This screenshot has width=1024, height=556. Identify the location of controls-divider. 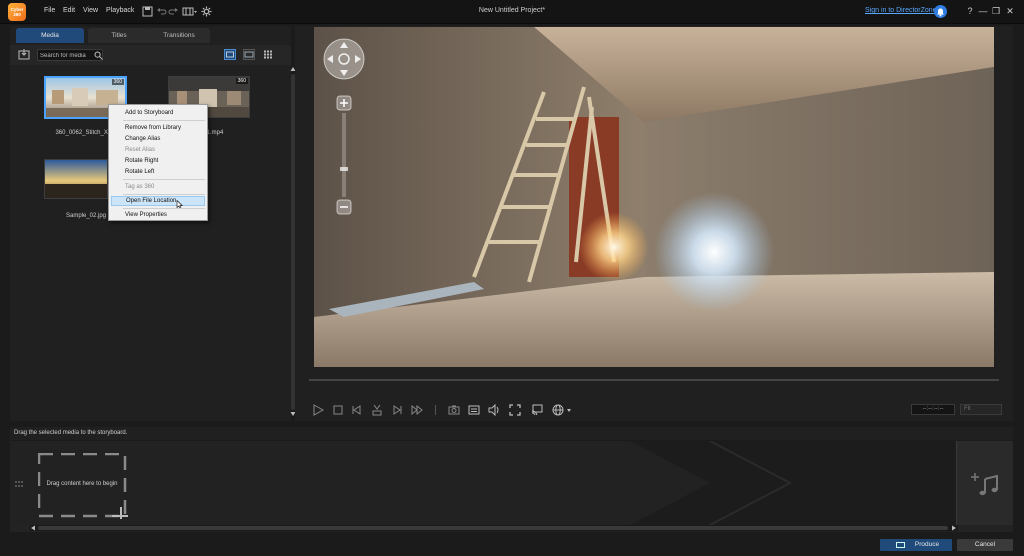
(435, 410).